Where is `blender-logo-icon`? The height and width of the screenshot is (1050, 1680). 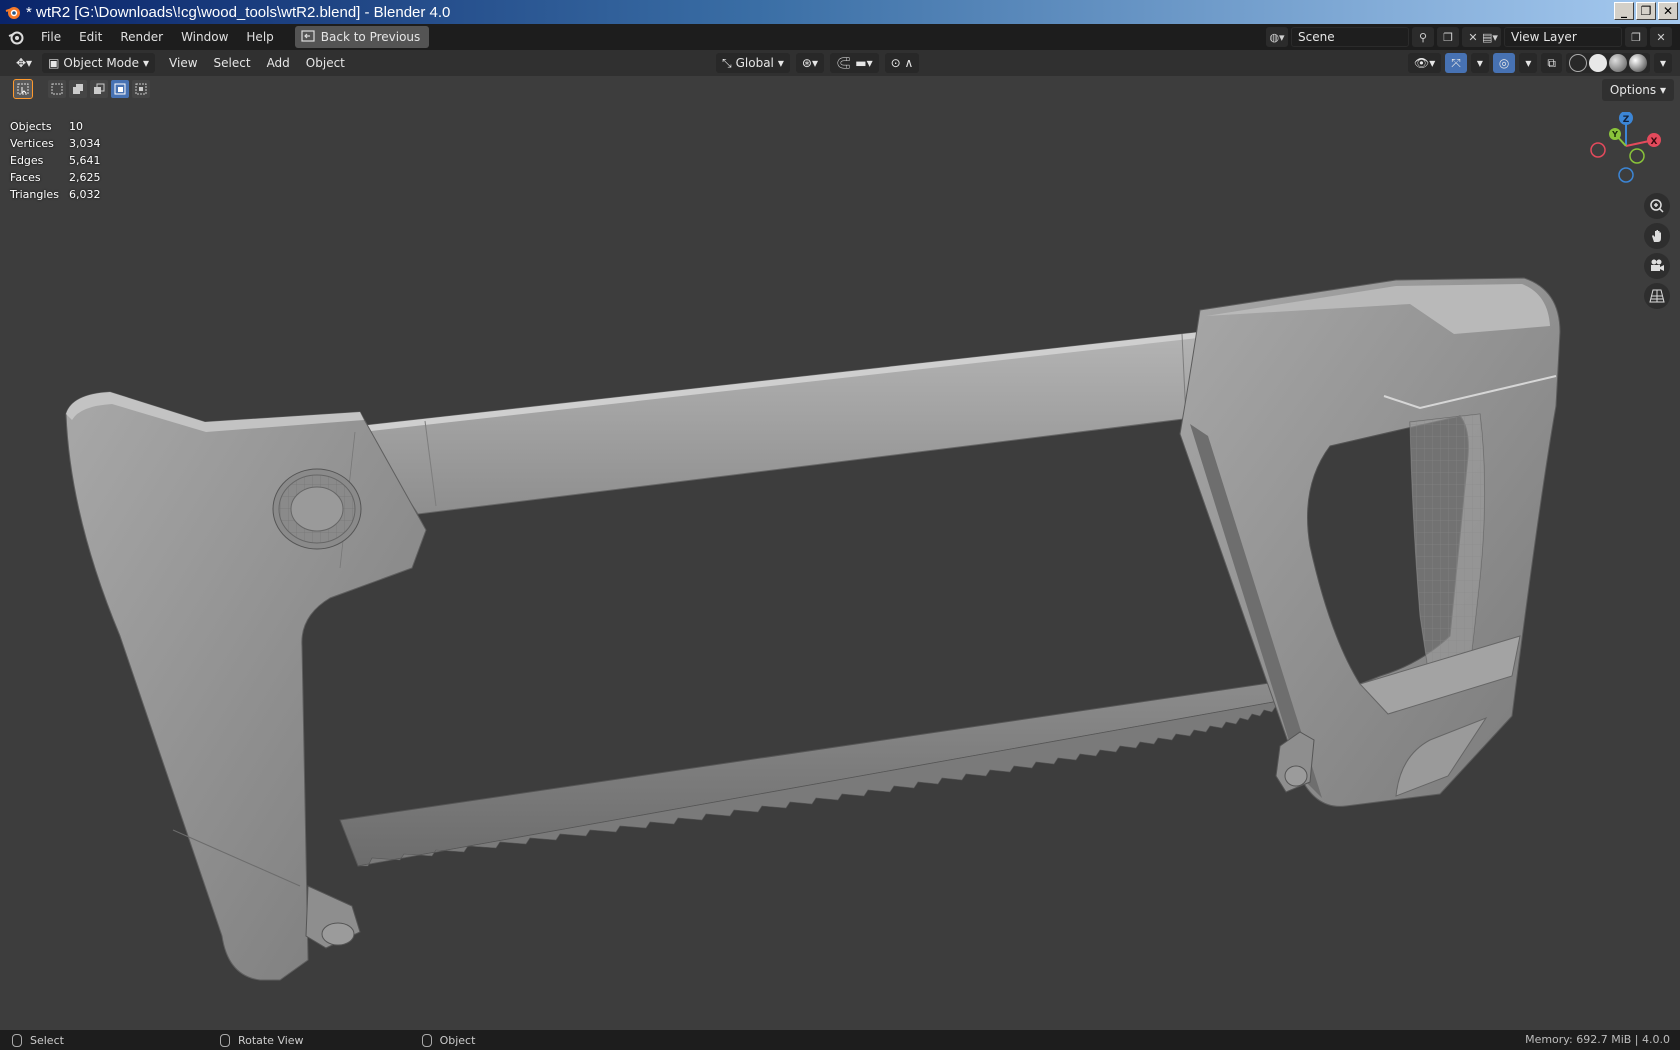
blender-logo-icon is located at coordinates (13, 12).